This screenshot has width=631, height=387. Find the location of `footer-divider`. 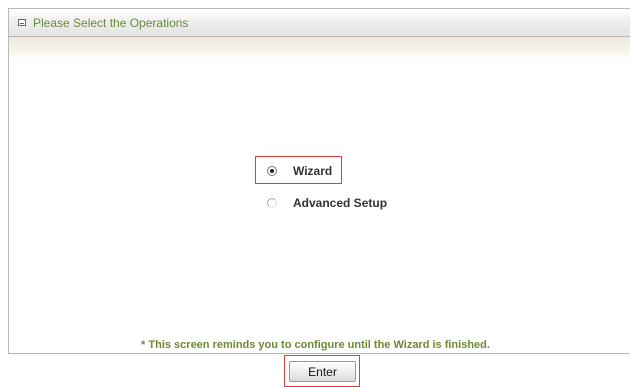

footer-divider is located at coordinates (319, 353).